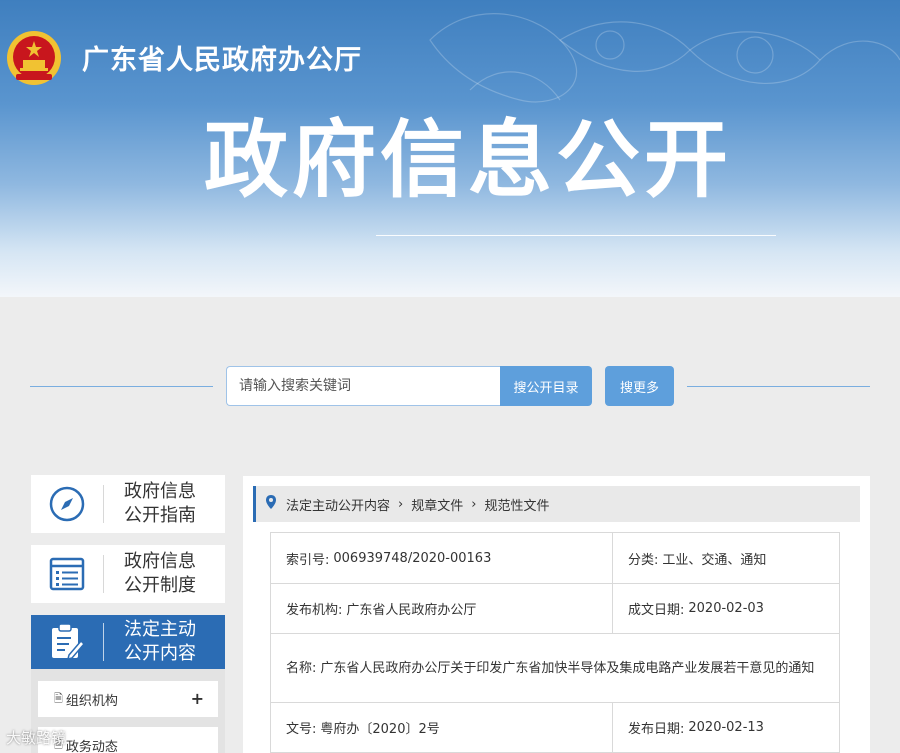 Image resolution: width=900 pixels, height=753 pixels. I want to click on sidebar-item-label: 政府信息 公开指南, so click(160, 503).